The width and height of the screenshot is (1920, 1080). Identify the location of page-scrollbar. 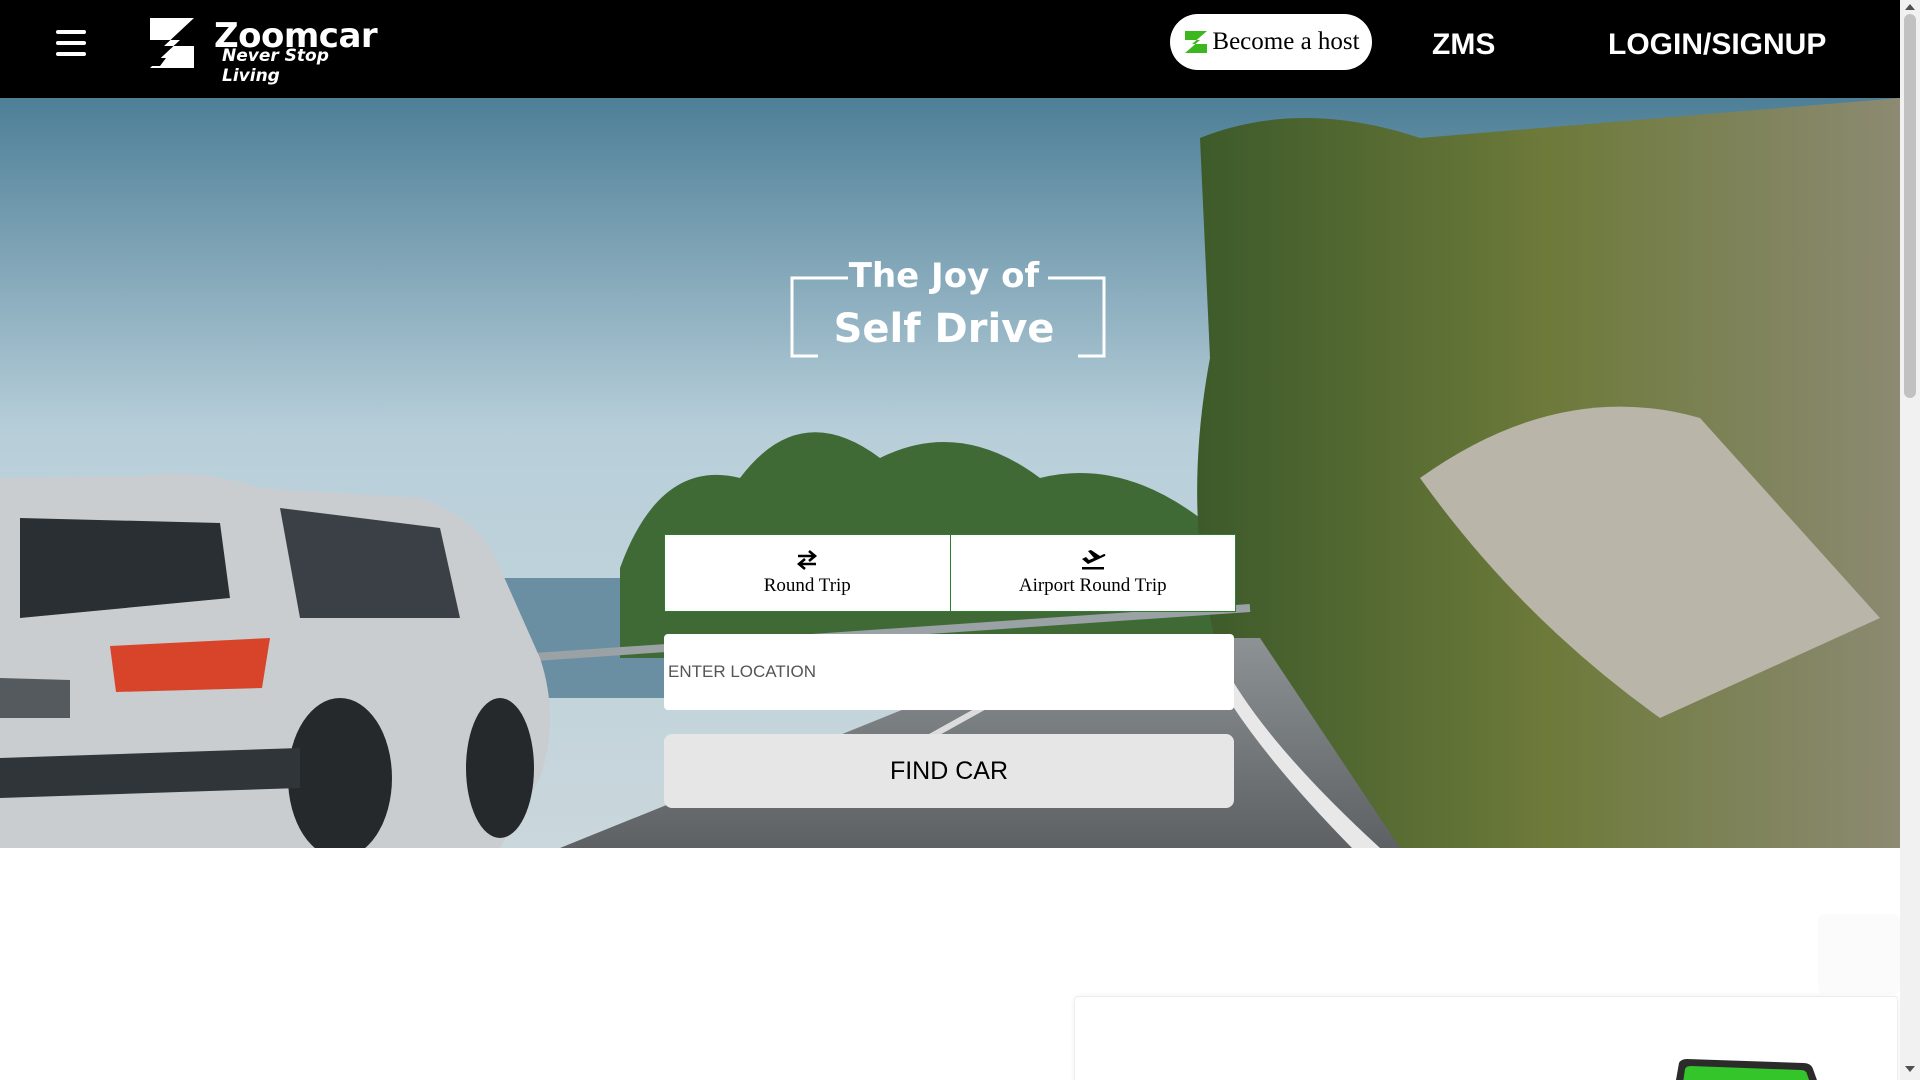
(1910, 540).